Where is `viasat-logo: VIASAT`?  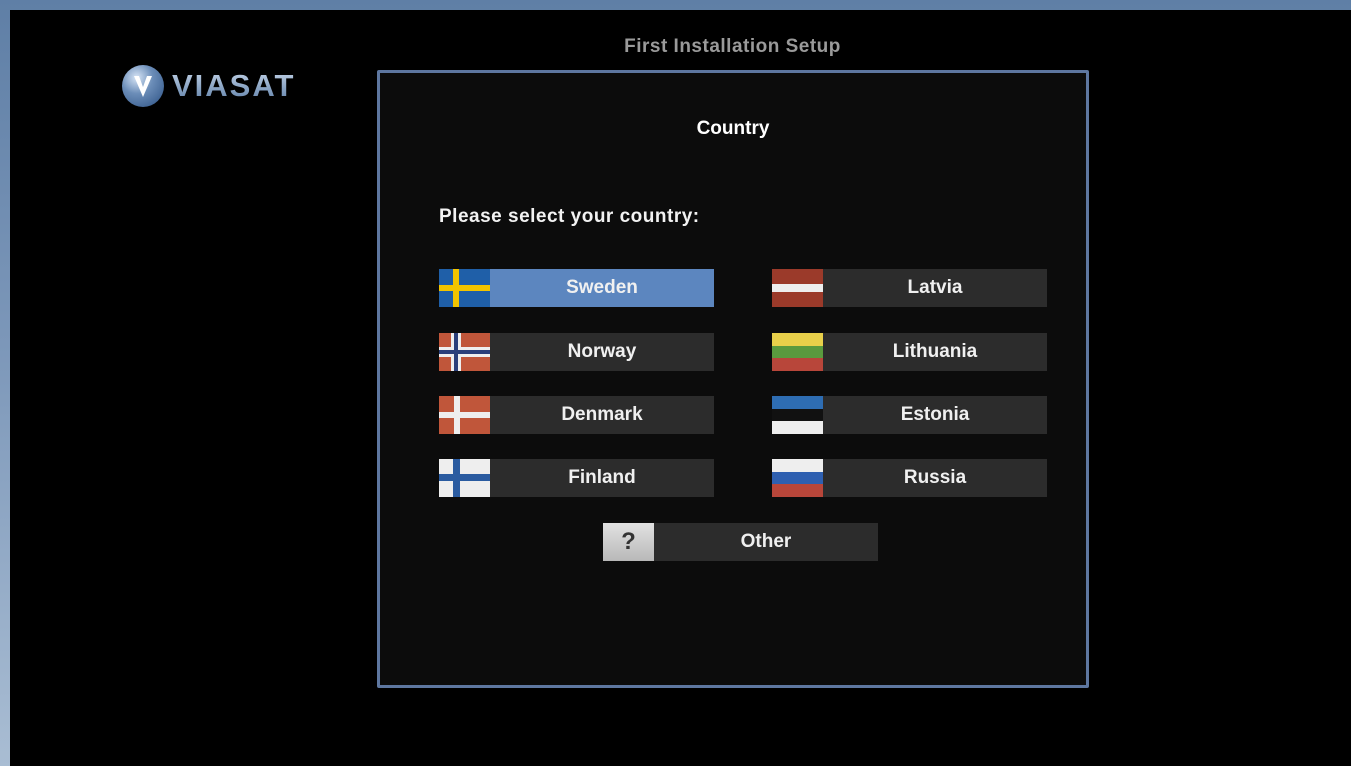
viasat-logo: VIASAT is located at coordinates (208, 86).